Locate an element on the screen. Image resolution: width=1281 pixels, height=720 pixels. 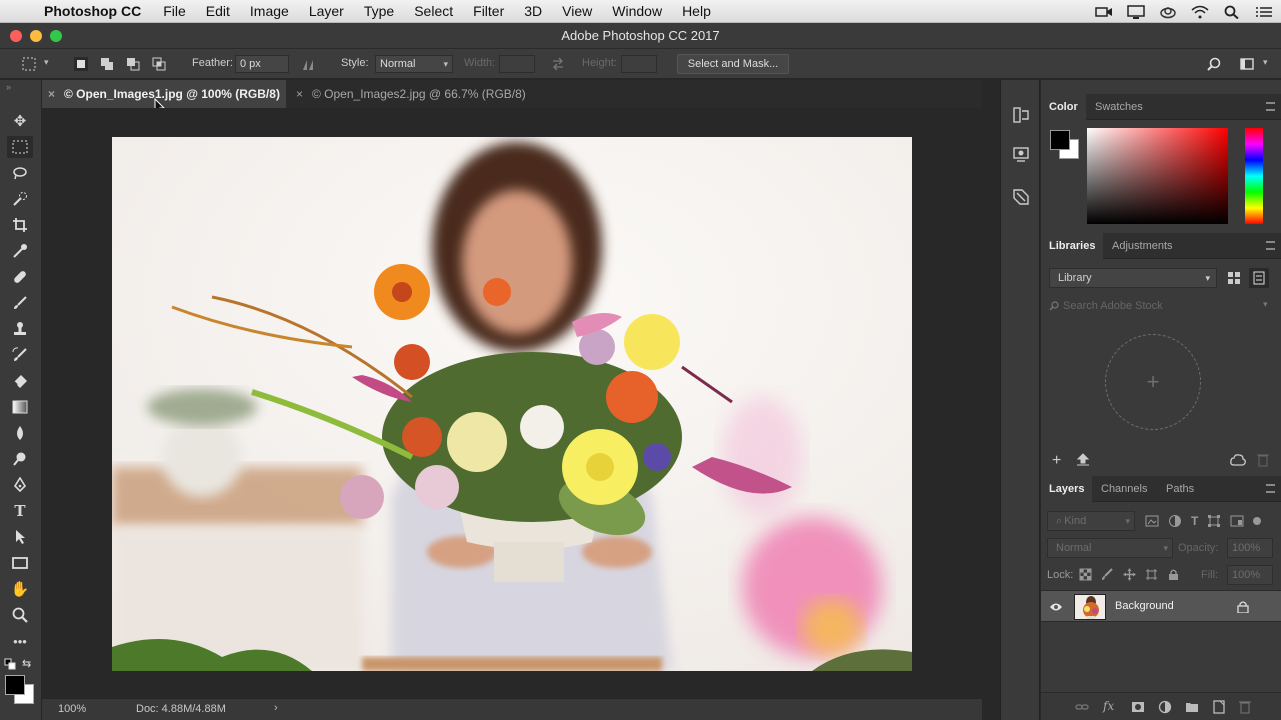
opacity-input: 100% is located at coordinates (1250, 548).